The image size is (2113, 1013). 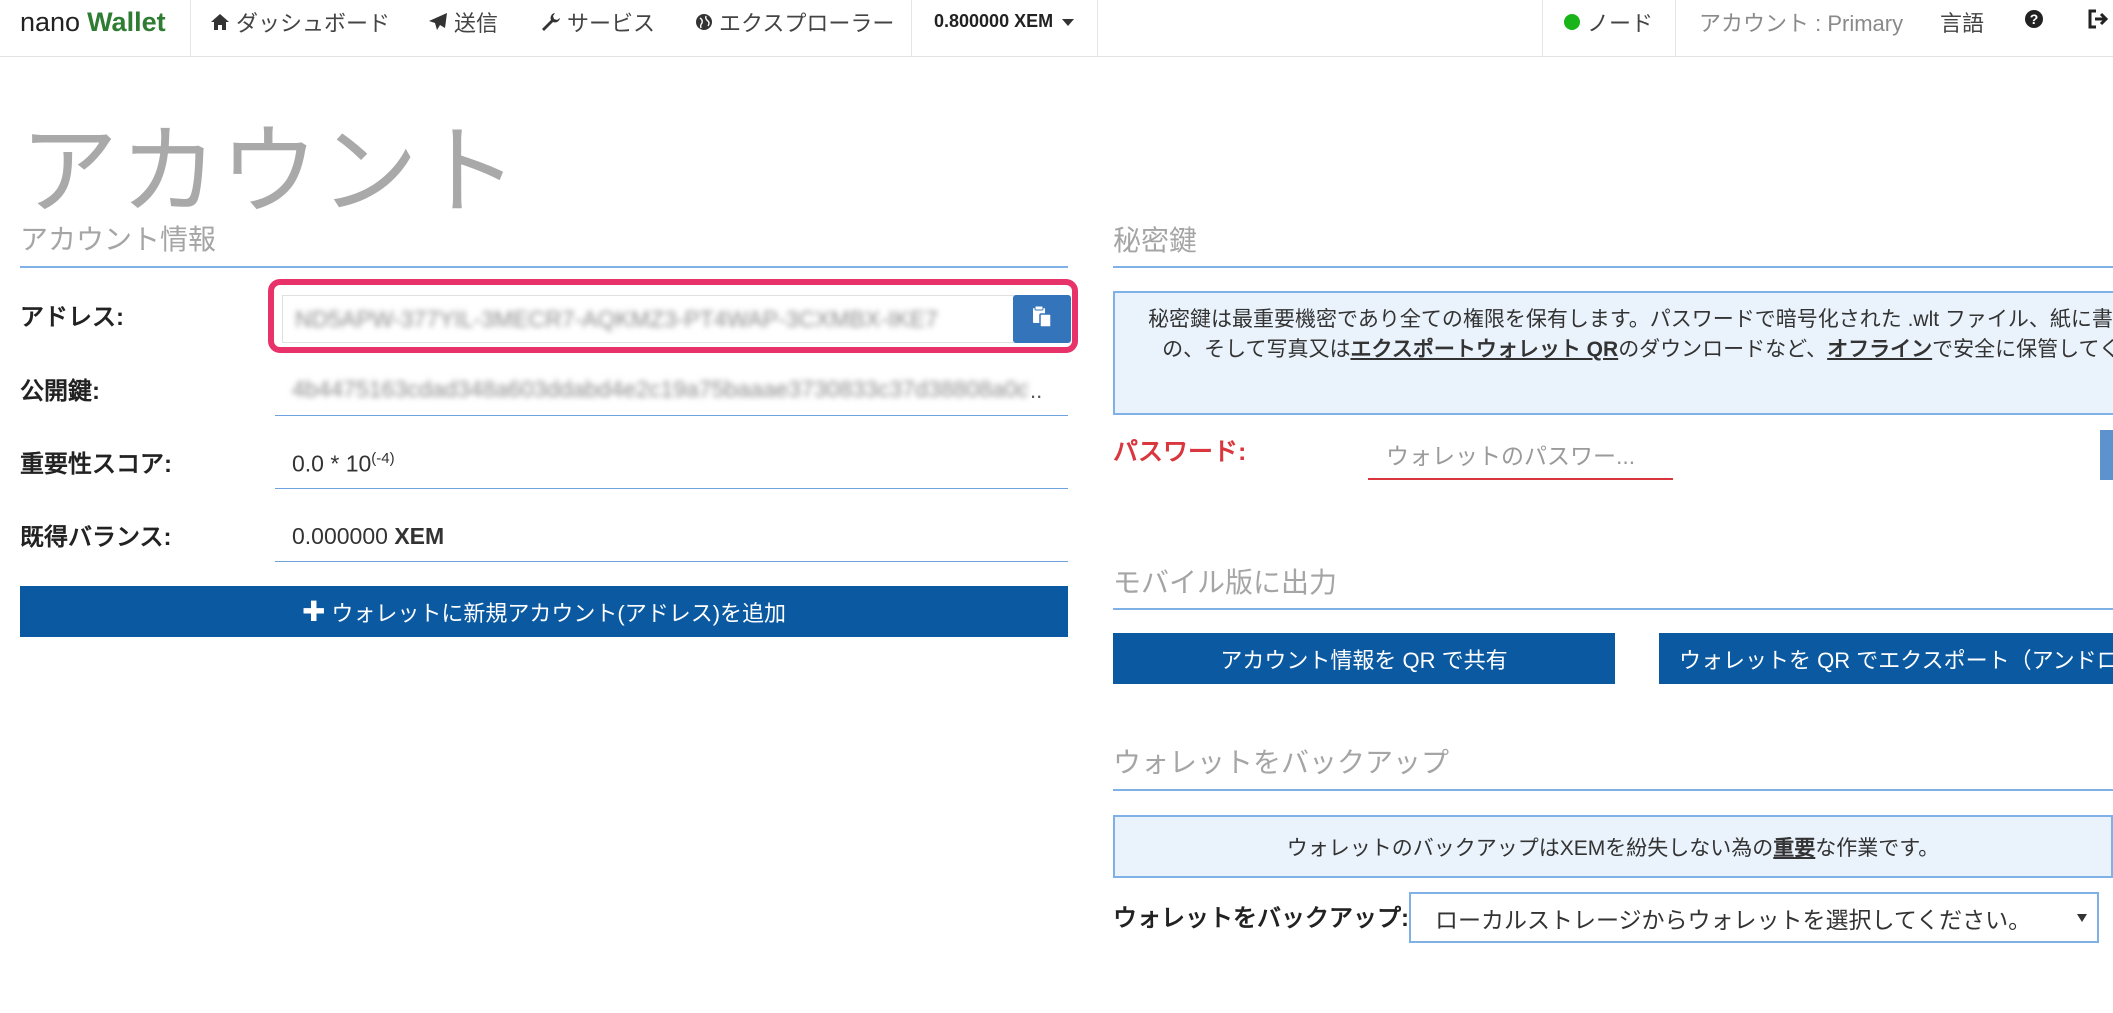 I want to click on clipboard-icon, so click(x=1042, y=319).